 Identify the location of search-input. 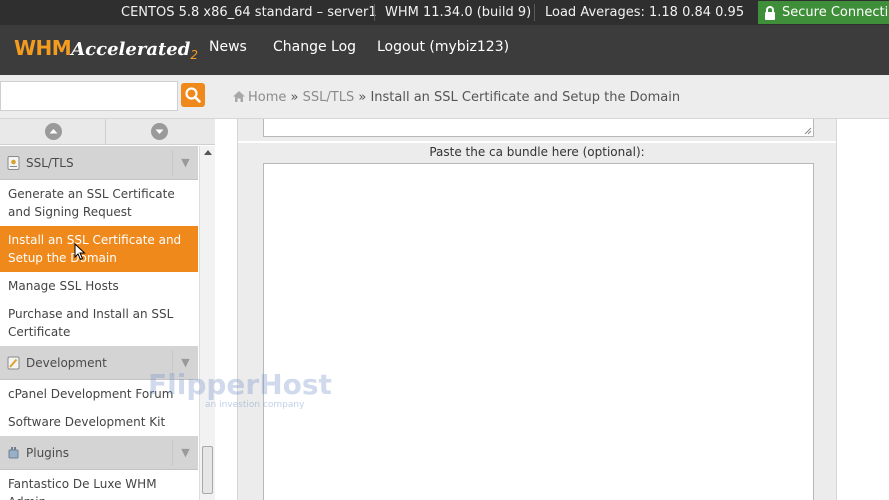
(89, 96).